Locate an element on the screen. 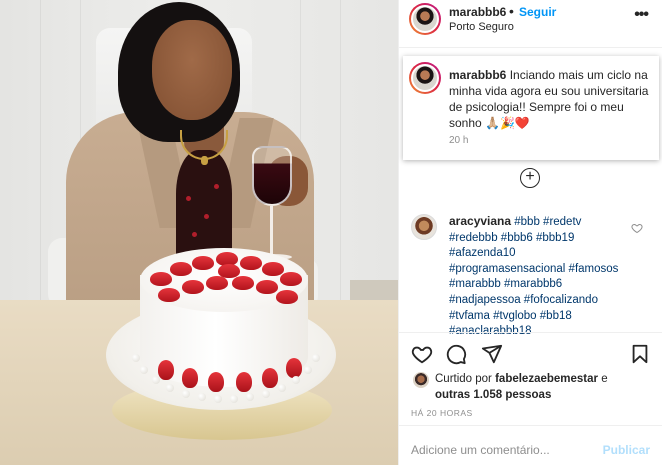  liker-avatar is located at coordinates (421, 380).